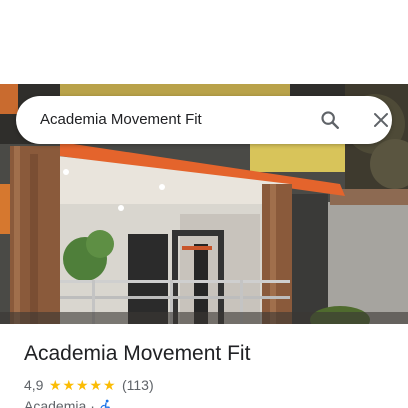  I want to click on star-rating: ★ ★ ★ ★ ★, so click(82, 385).